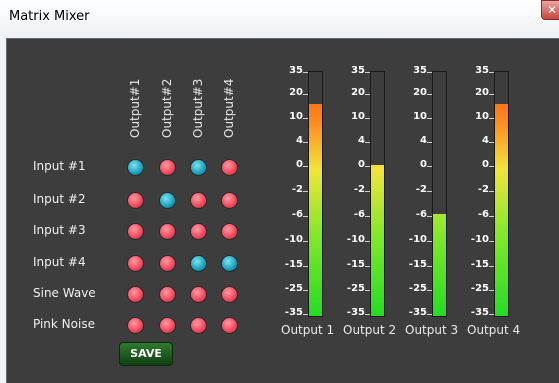  I want to click on meter-label-3: Output 3, so click(432, 330).